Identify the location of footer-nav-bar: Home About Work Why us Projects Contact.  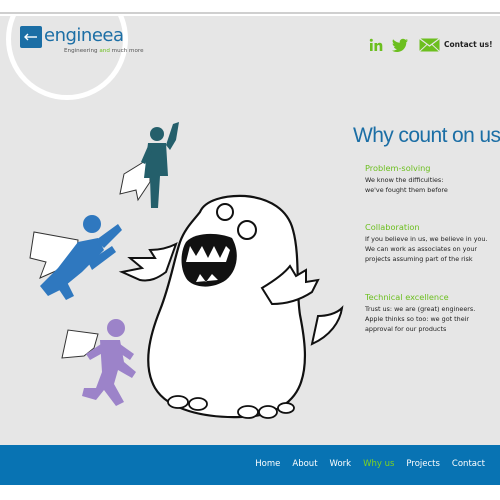
(250, 465).